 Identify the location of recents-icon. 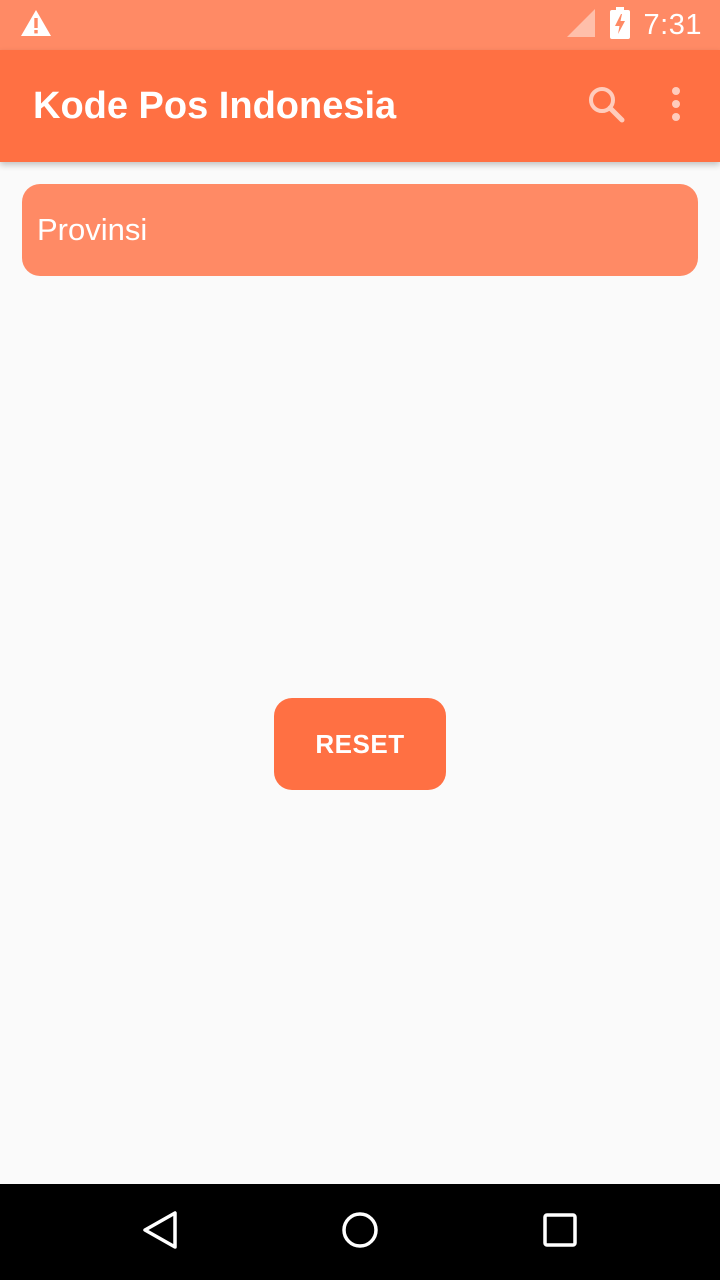
(560, 1232).